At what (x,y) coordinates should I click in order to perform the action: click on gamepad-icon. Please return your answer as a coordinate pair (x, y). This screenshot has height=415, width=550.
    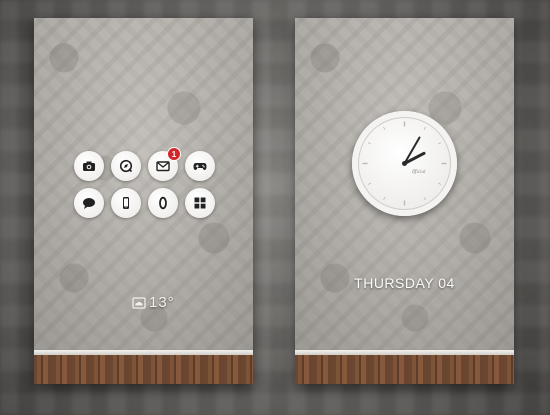
    Looking at the image, I should click on (200, 166).